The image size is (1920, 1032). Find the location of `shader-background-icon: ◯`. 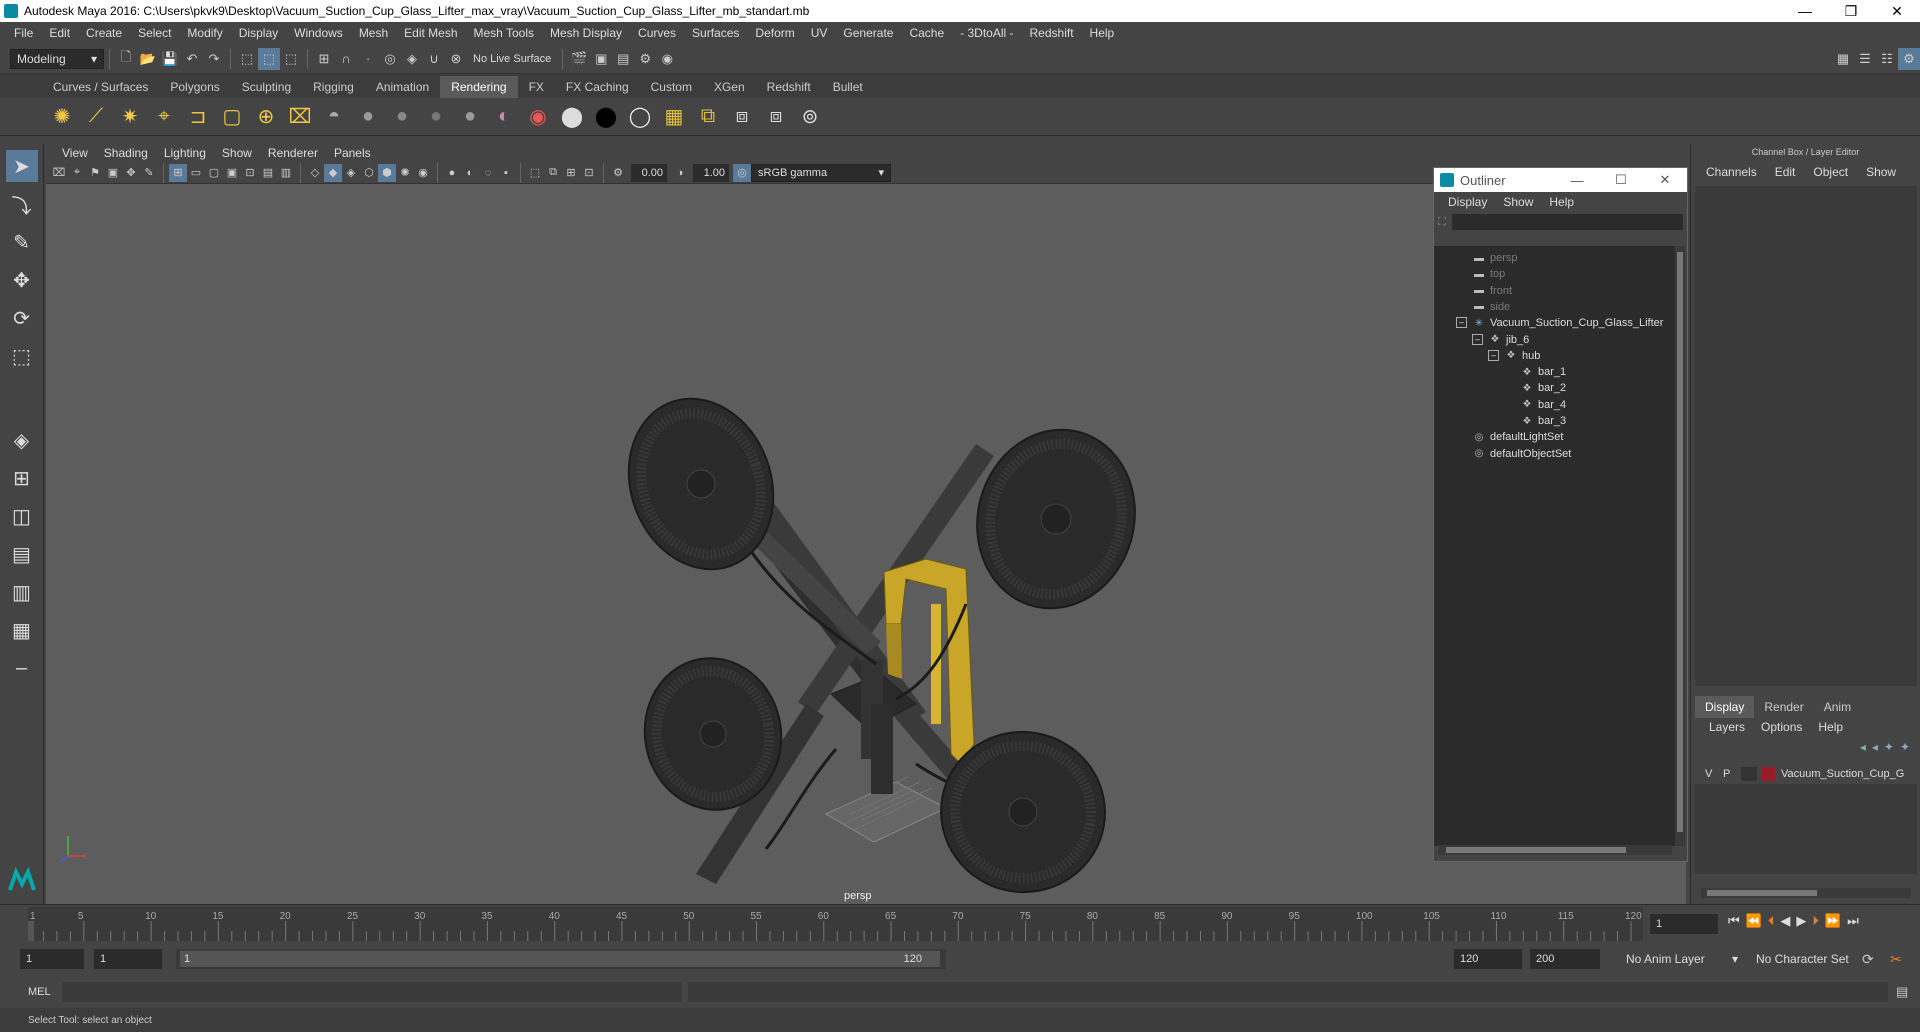

shader-background-icon: ◯ is located at coordinates (640, 117).